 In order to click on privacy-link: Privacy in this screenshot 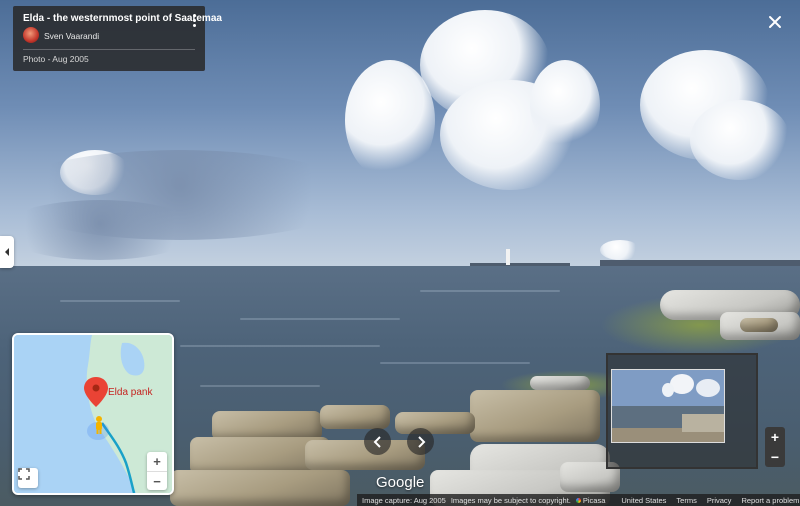, I will do `click(719, 500)`.